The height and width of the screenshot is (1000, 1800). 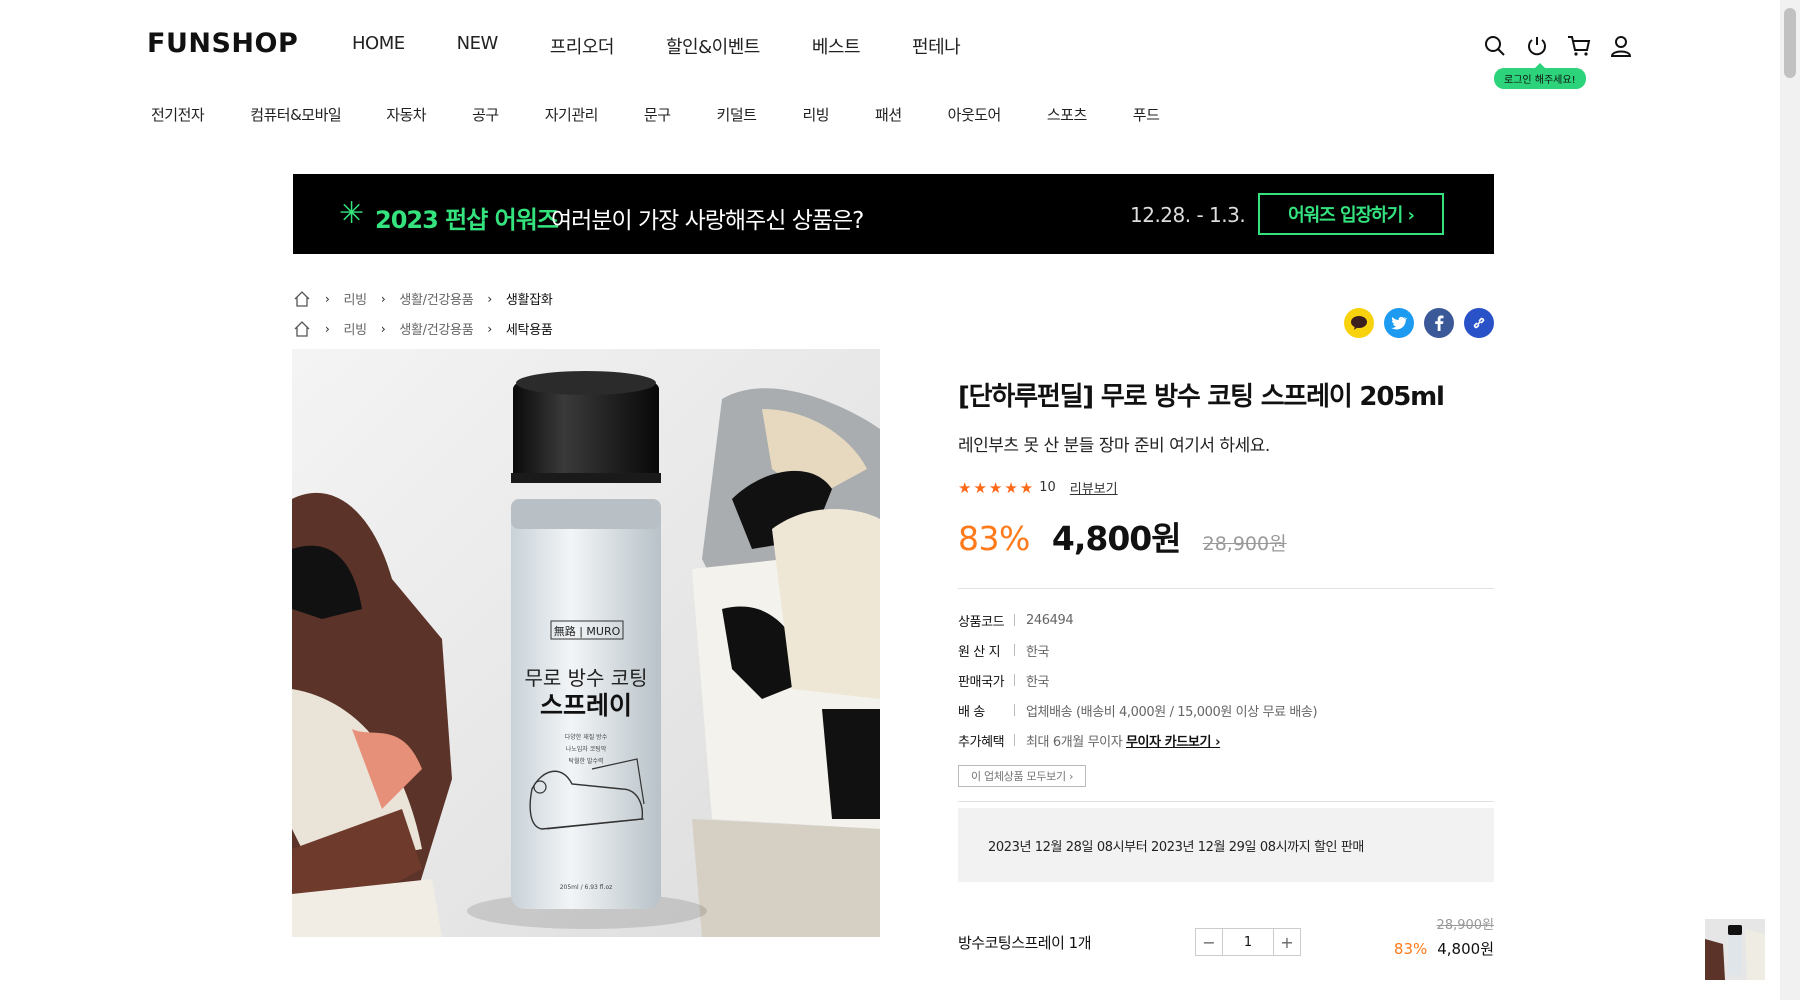 What do you see at coordinates (352, 213) in the screenshot?
I see `asterisk-icon: ✳` at bounding box center [352, 213].